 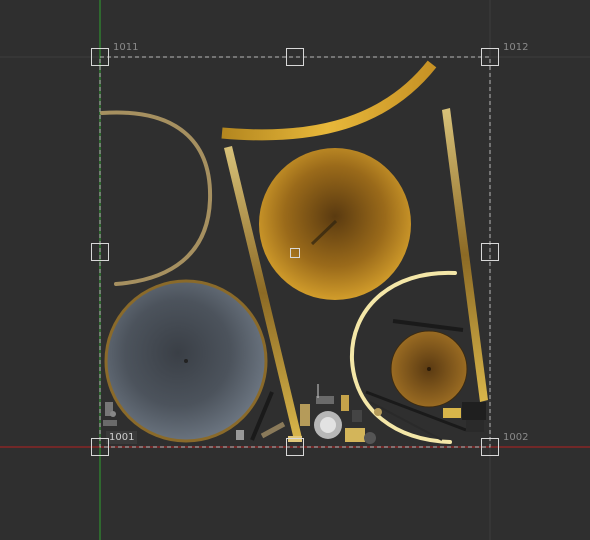 What do you see at coordinates (329, 100) in the screenshot?
I see `uv-island-gold-arc` at bounding box center [329, 100].